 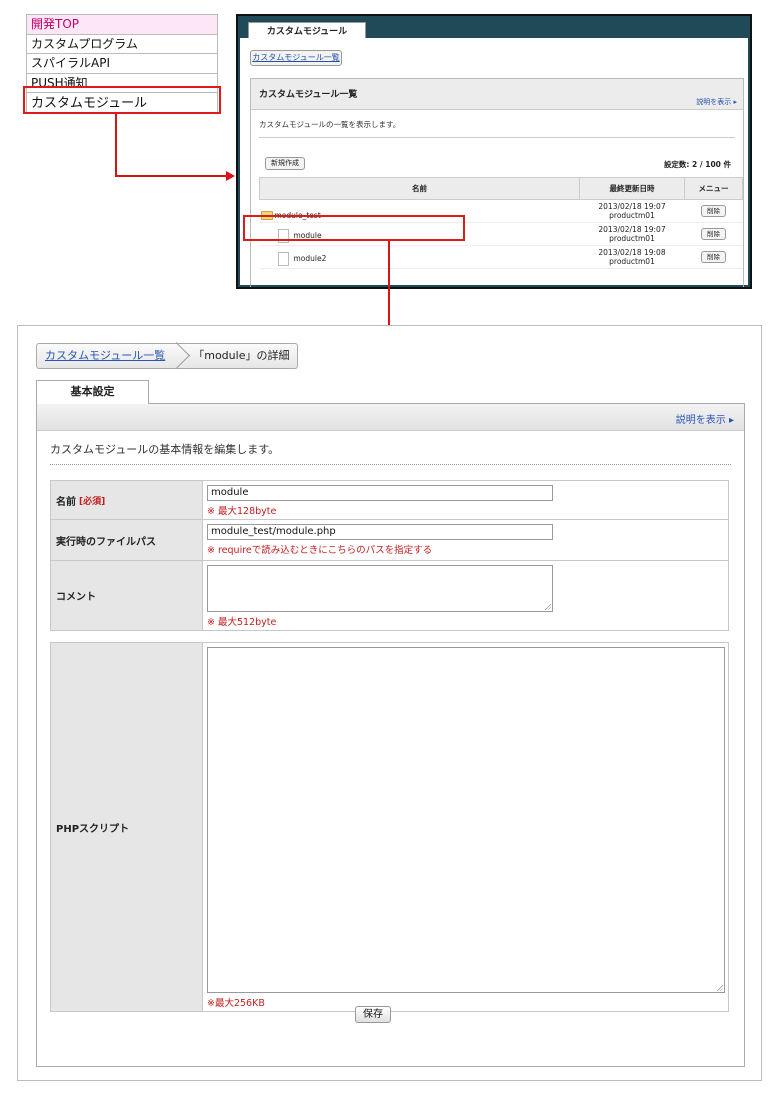 What do you see at coordinates (105, 356) in the screenshot?
I see `breadcrumb-module-list: カスタムモジュール一覧` at bounding box center [105, 356].